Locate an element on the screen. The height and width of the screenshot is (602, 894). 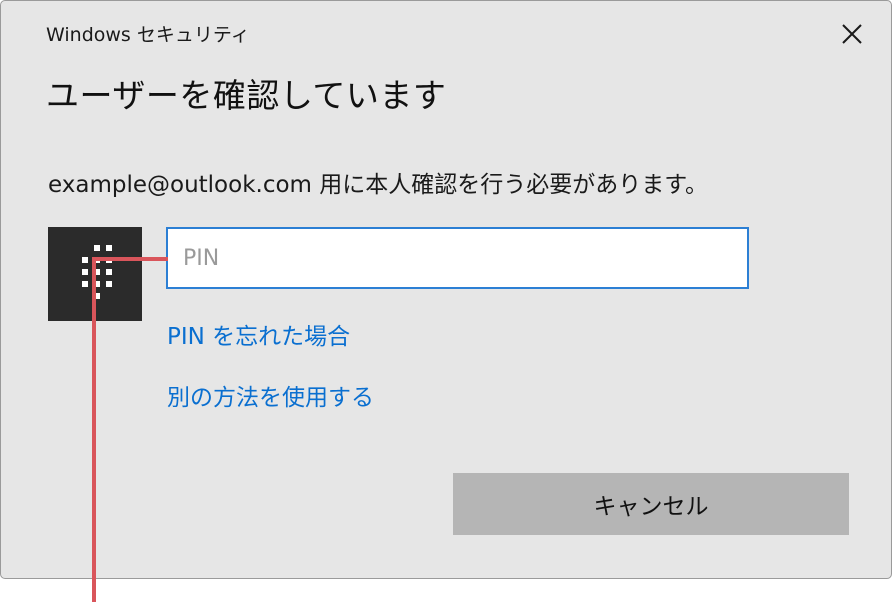
verification-message: example@outlook.com 用に本人確認を行う必要があります。 is located at coordinates (378, 185).